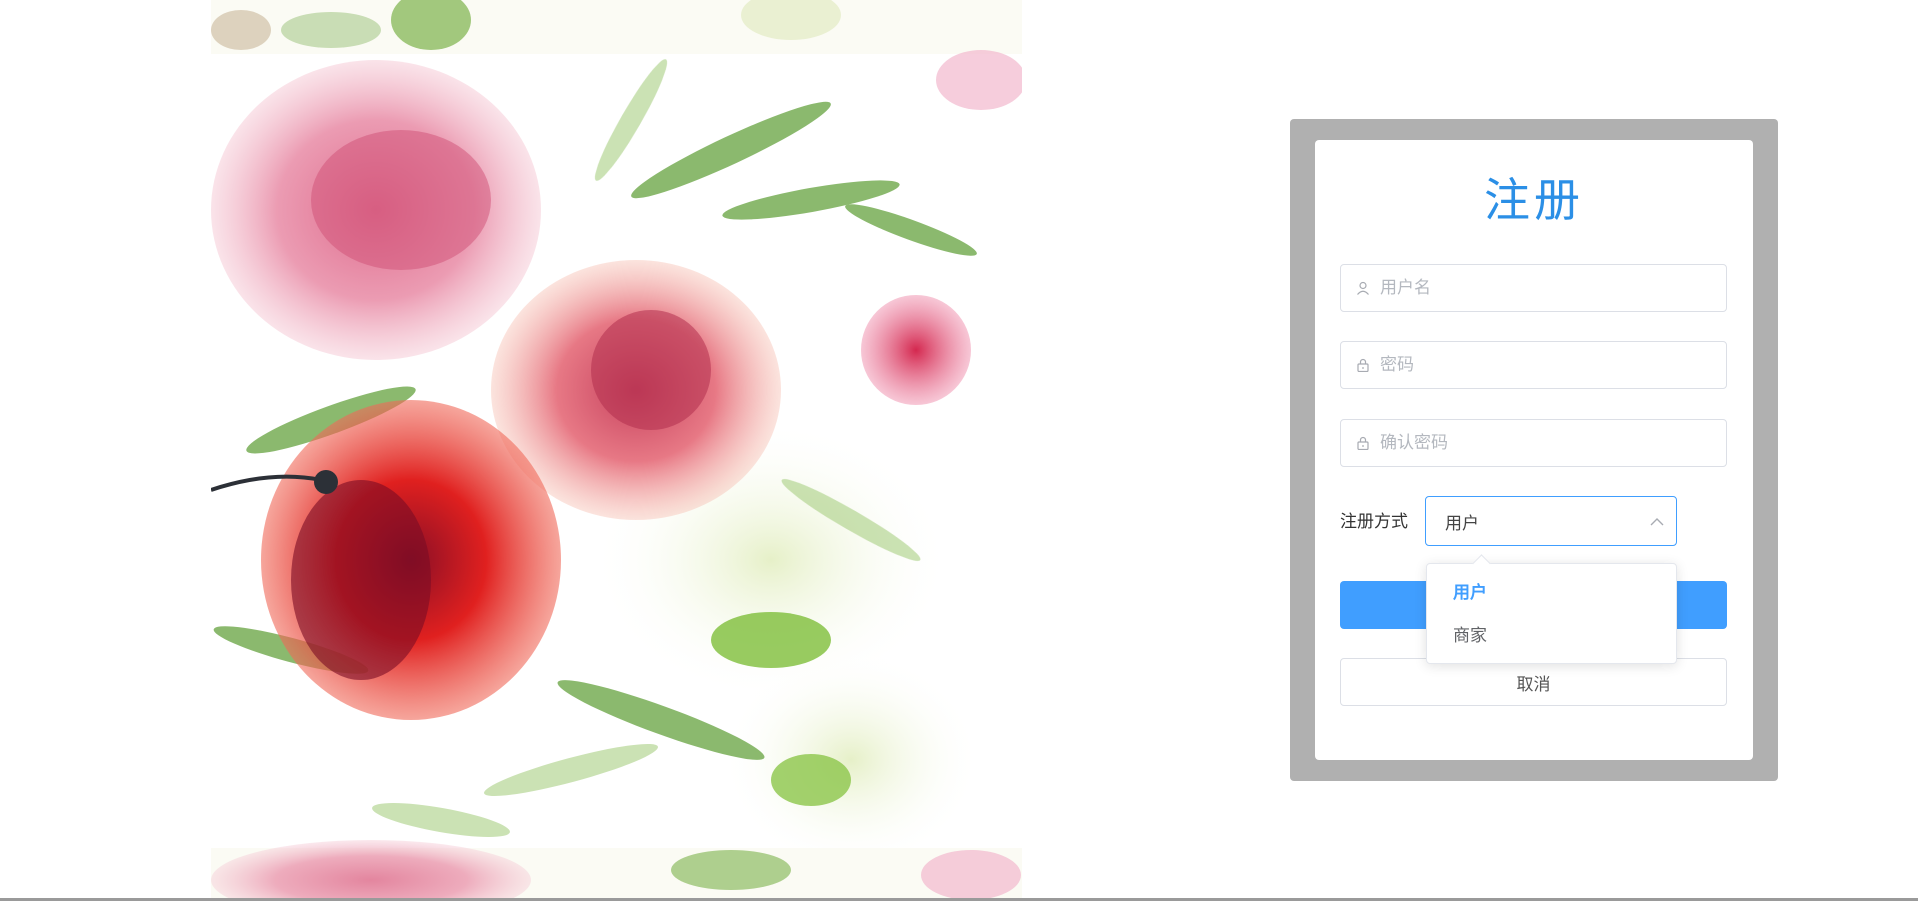 The image size is (1918, 901). I want to click on user-icon, so click(1363, 288).